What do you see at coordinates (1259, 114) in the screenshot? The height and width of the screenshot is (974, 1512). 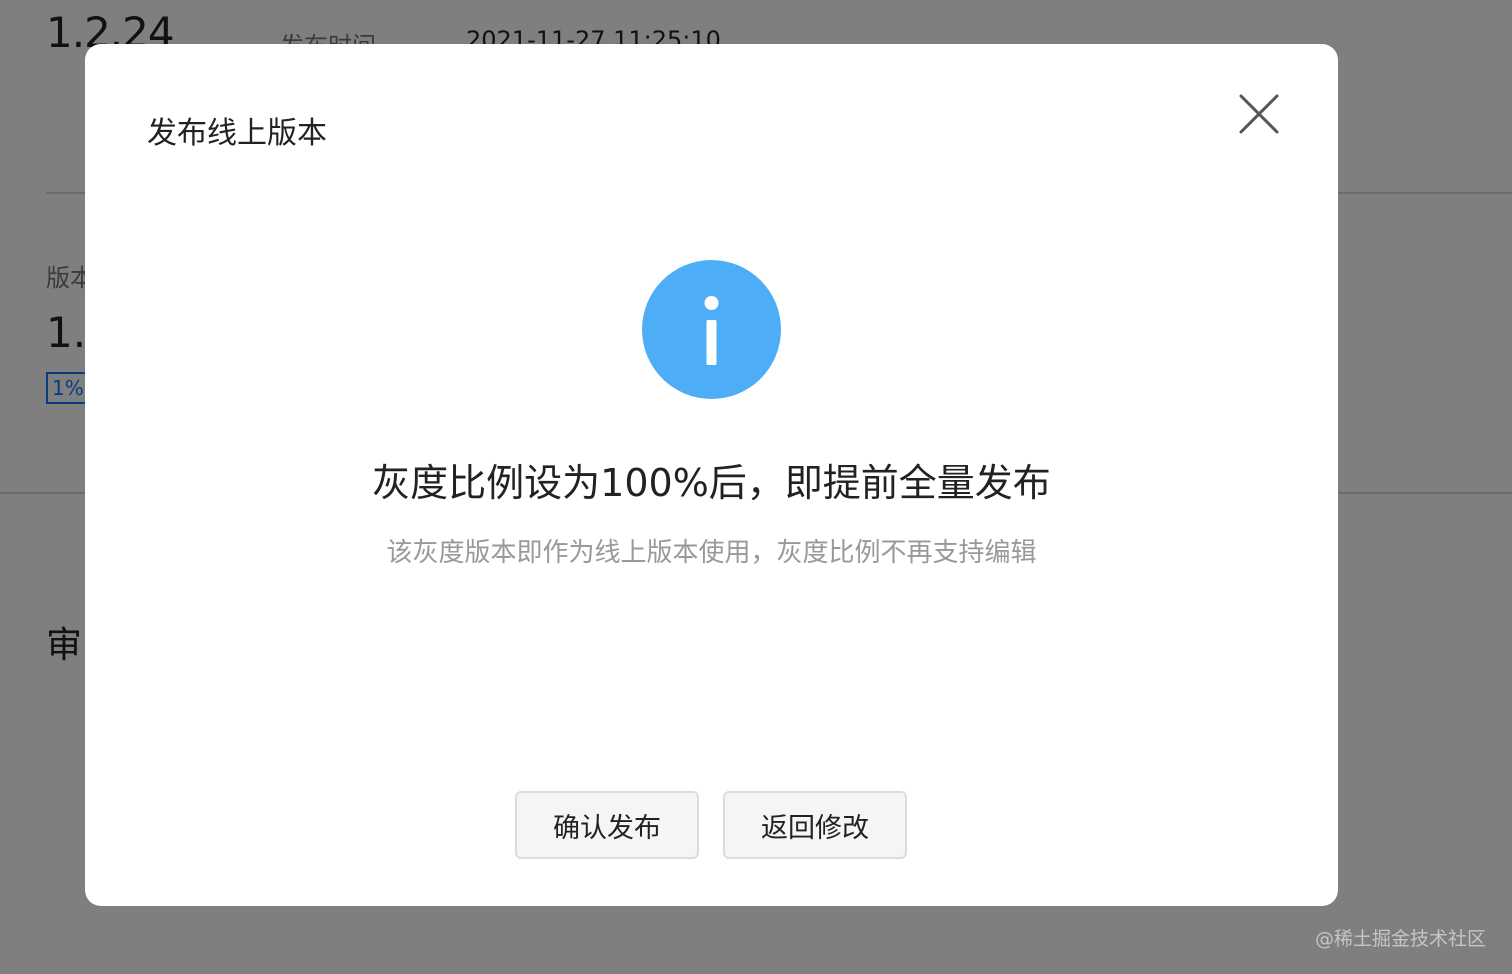 I see `close-icon` at bounding box center [1259, 114].